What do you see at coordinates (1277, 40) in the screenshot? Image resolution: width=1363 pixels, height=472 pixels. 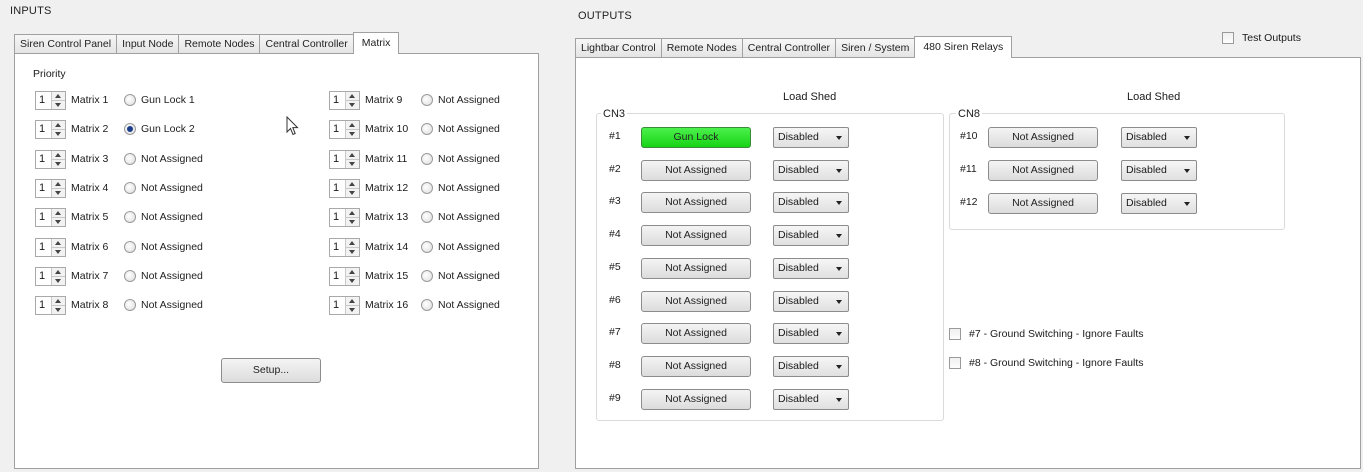 I see `test-outputs-toggle: Test Outputs` at bounding box center [1277, 40].